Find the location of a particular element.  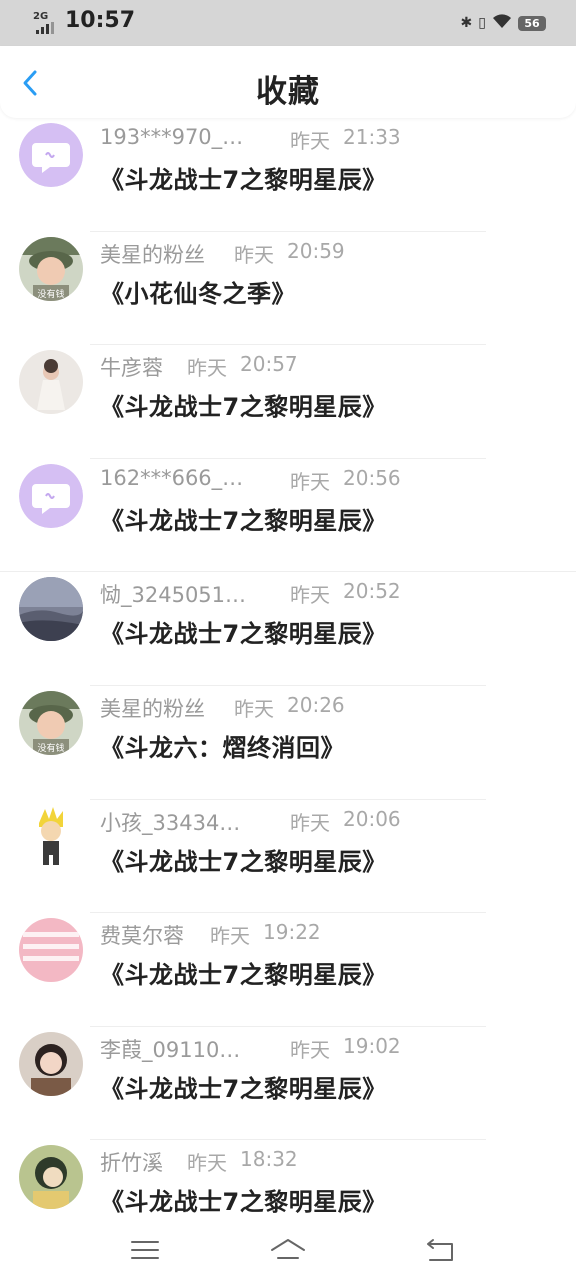

time-label: 20:59 is located at coordinates (316, 250).